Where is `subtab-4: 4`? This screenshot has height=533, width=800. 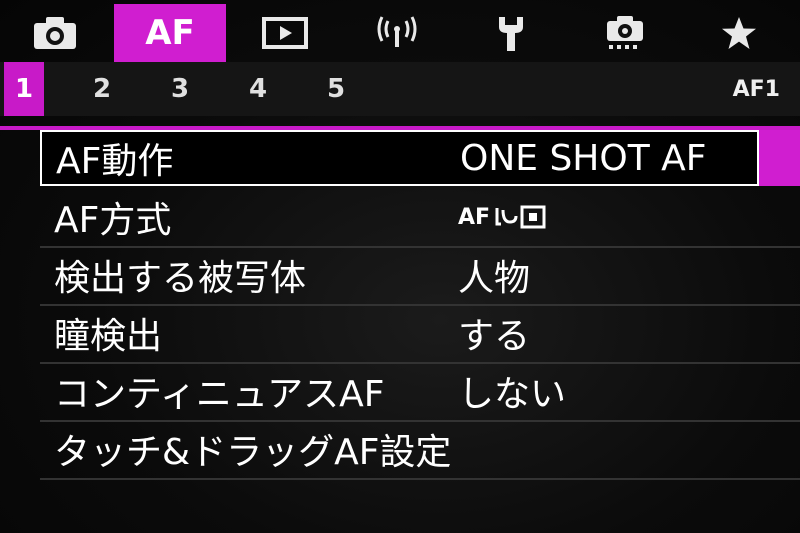
subtab-4: 4 is located at coordinates (258, 89).